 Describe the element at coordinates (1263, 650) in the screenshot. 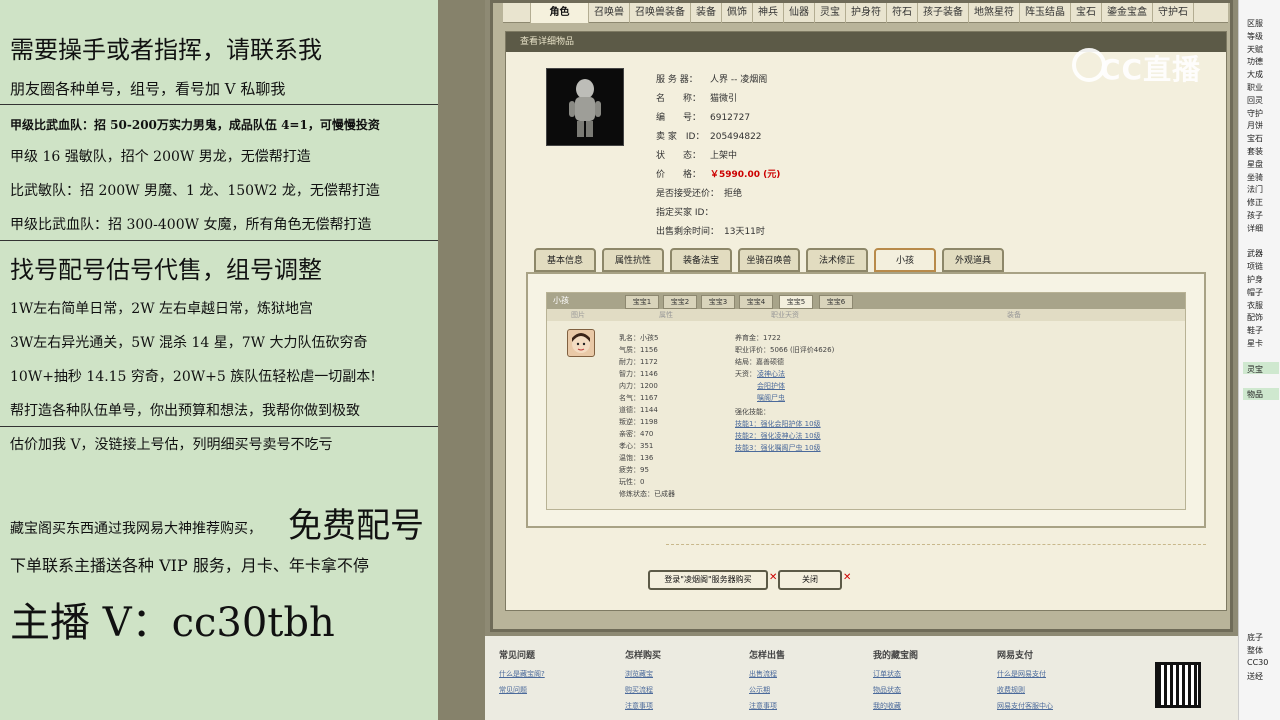

I see `sidebar-item: 整体` at that location.